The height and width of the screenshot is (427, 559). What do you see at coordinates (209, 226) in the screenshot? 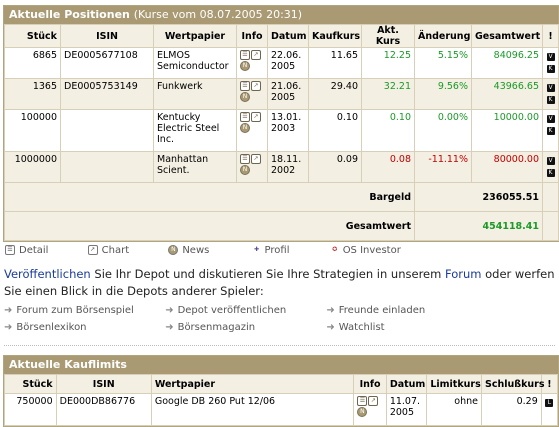
I see `gesamtwert-label: Gesamtwert` at bounding box center [209, 226].